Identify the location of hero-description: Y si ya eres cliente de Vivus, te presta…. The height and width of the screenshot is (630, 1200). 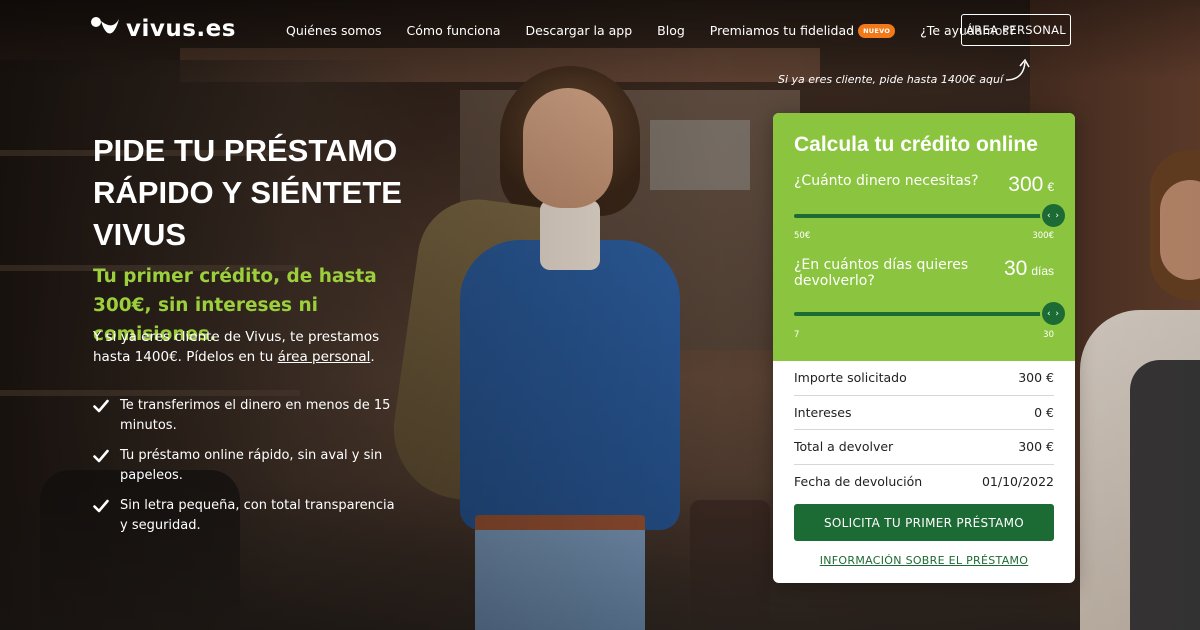
(253, 347).